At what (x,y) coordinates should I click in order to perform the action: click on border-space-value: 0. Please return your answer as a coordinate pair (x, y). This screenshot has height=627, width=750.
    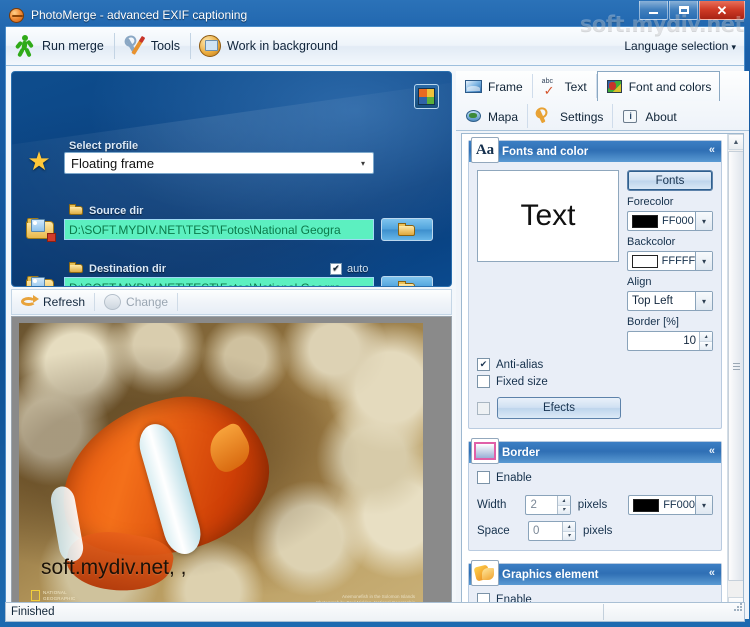
    Looking at the image, I should click on (536, 531).